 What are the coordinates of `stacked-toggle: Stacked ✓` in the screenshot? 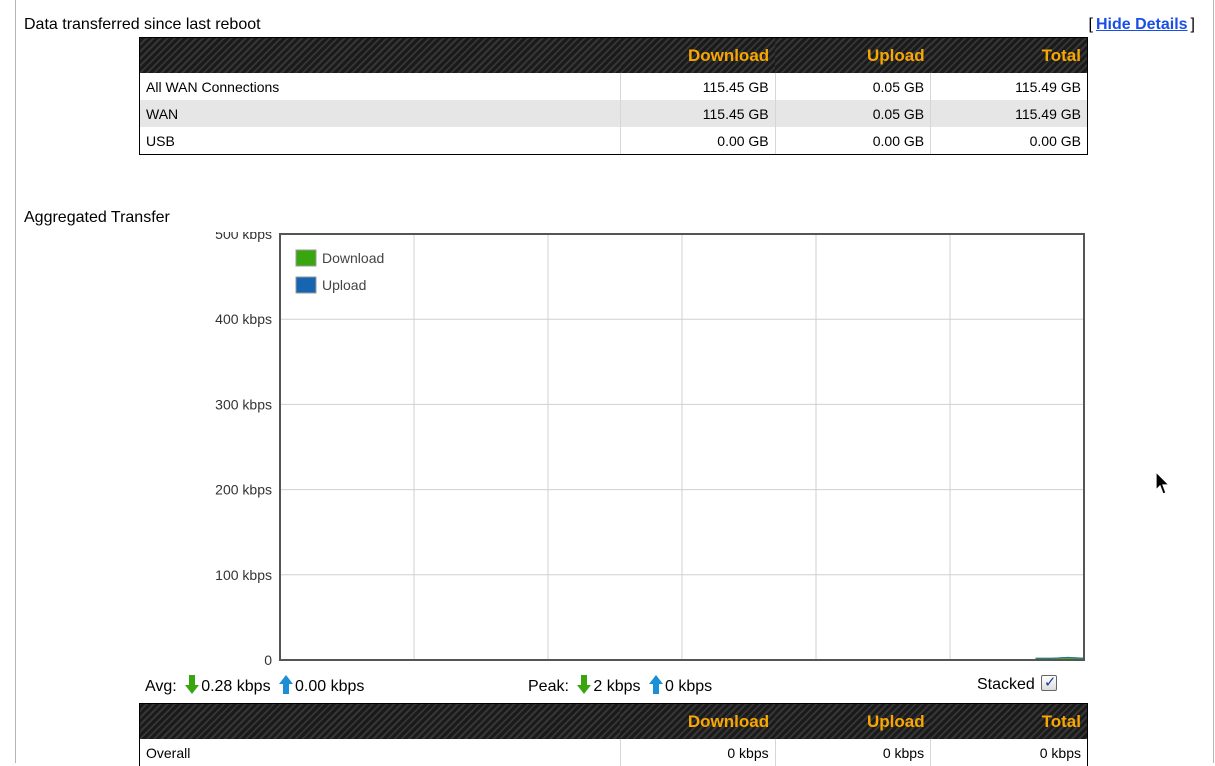 It's located at (1017, 684).